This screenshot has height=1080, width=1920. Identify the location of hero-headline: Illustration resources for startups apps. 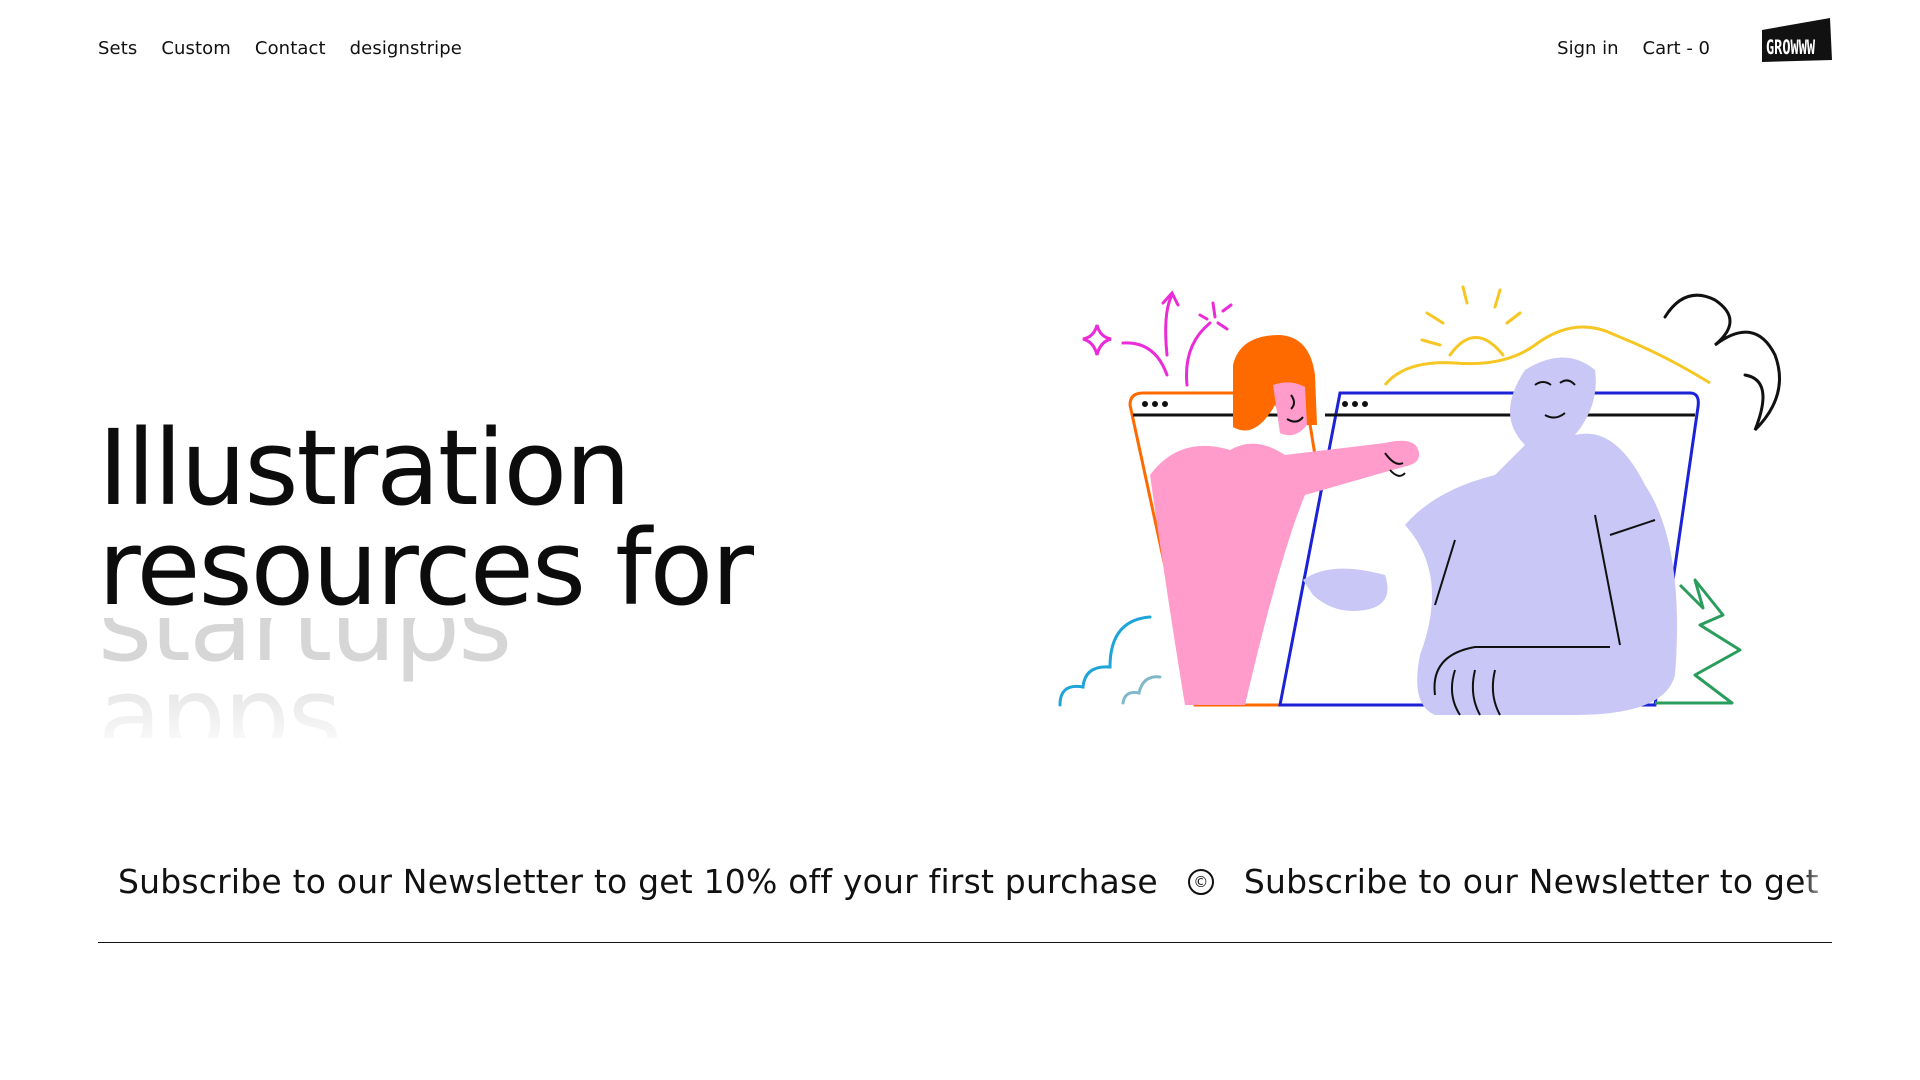
(548, 578).